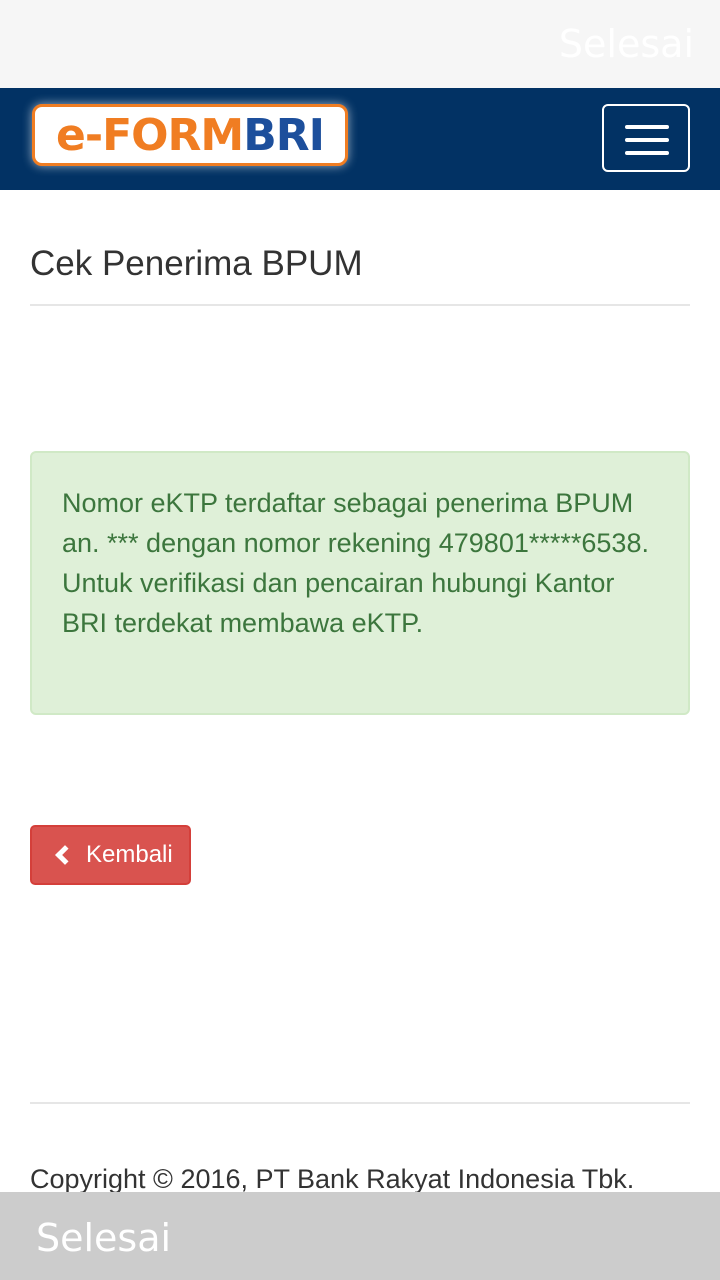  I want to click on logo-text-eform: e-FORM, so click(149, 135).